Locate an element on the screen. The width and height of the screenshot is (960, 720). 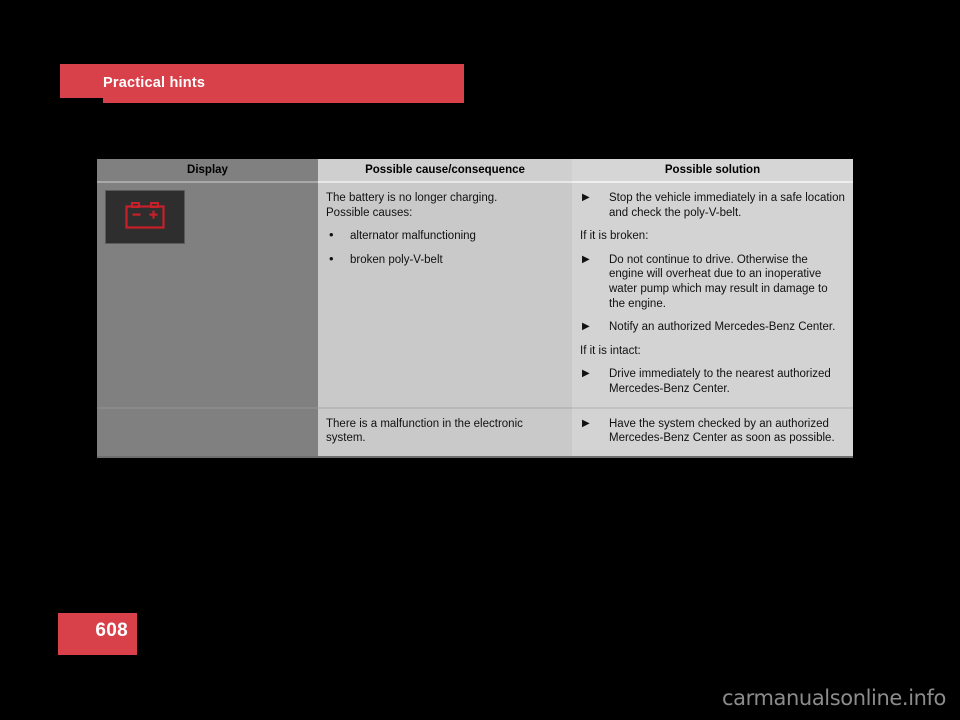
column-header-solution-label: Possible solution is located at coordinates (712, 170).